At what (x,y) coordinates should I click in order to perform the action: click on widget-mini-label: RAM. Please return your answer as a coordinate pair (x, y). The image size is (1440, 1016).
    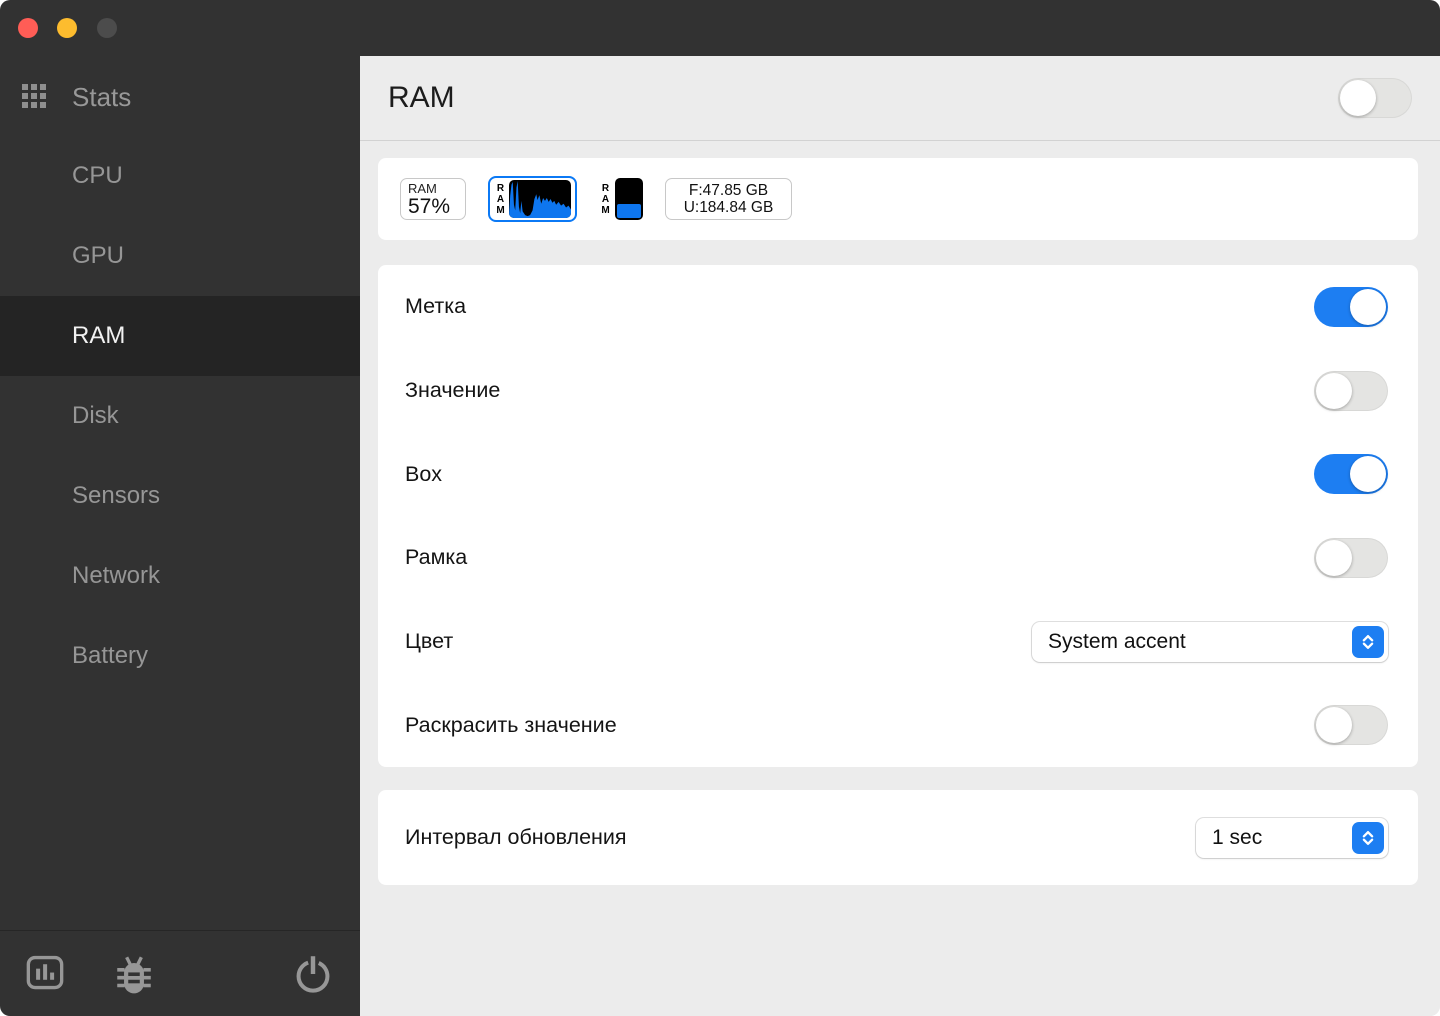
    Looking at the image, I should click on (422, 188).